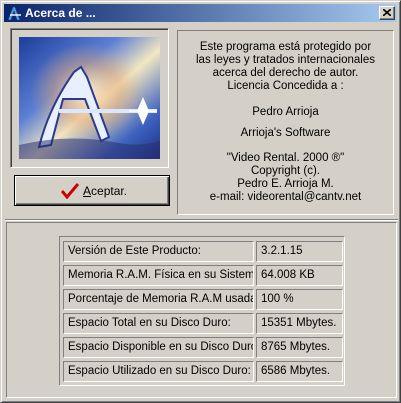 The width and height of the screenshot is (401, 403). What do you see at coordinates (299, 371) in the screenshot?
I see `stat-value: 6586 Mbytes.` at bounding box center [299, 371].